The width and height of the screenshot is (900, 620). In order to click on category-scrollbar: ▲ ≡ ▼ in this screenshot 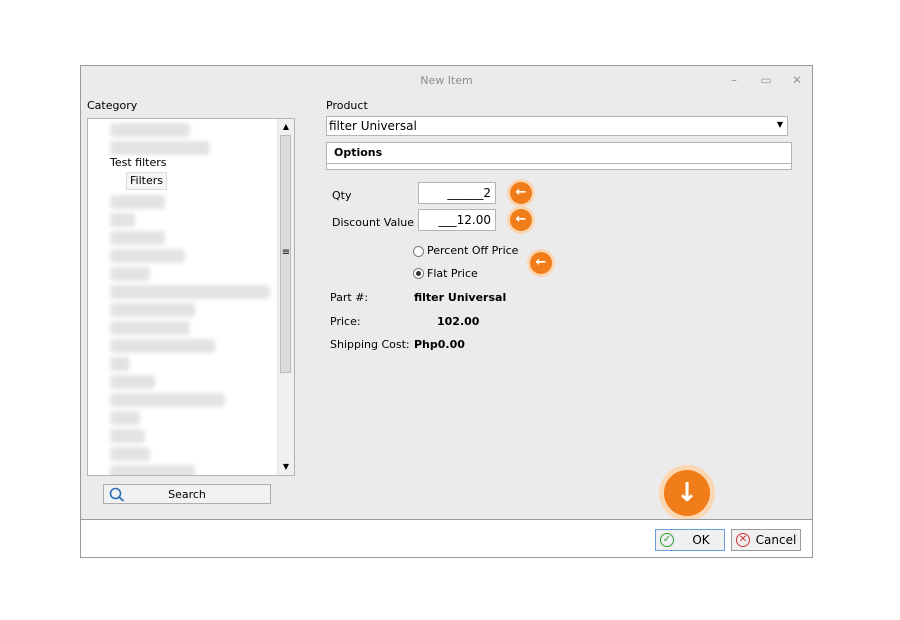, I will do `click(285, 297)`.